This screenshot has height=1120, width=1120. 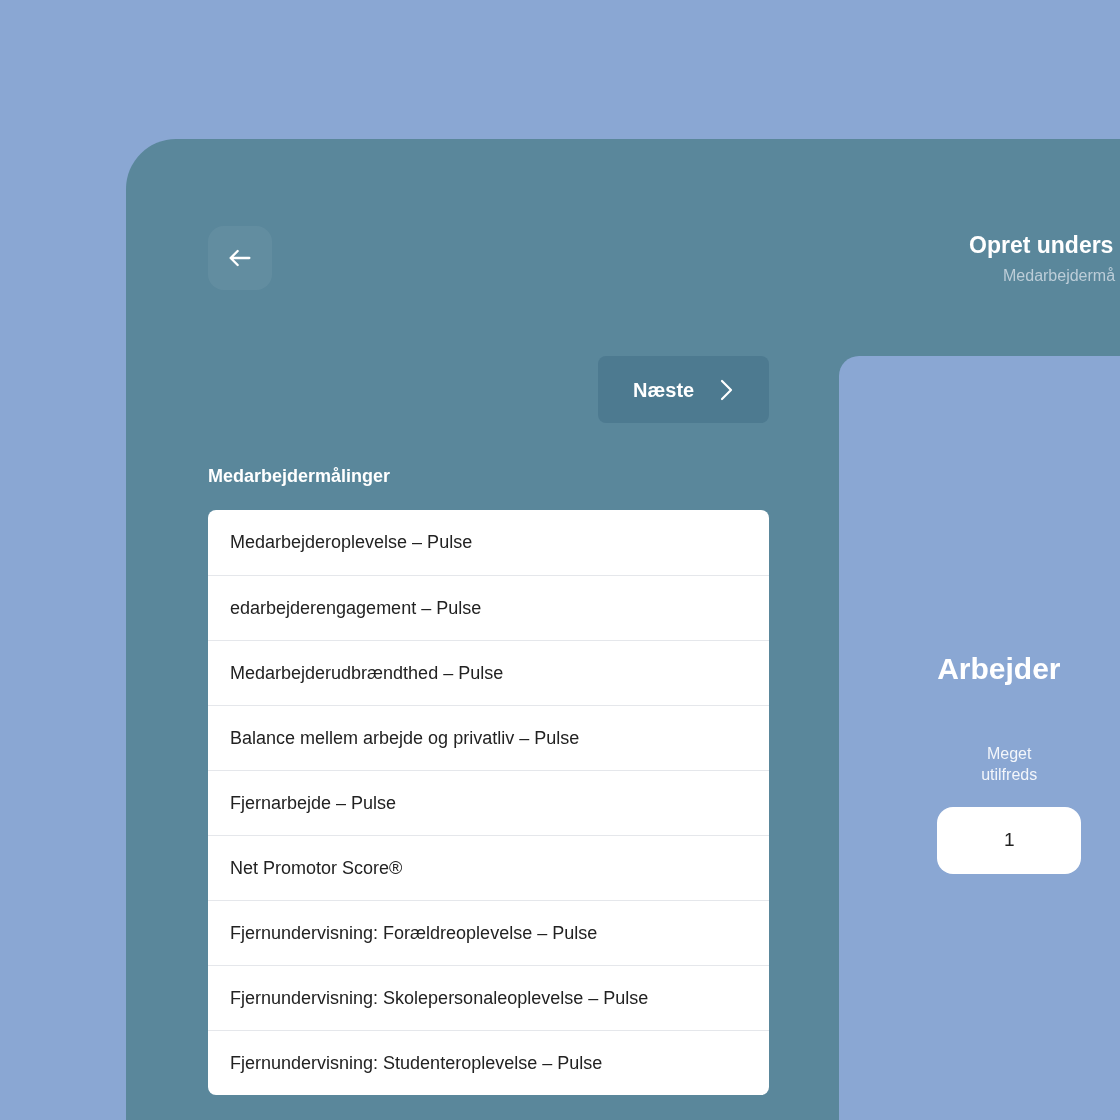 I want to click on survey-list-item: Medarbejderoplevelse – Pulse, so click(x=489, y=542).